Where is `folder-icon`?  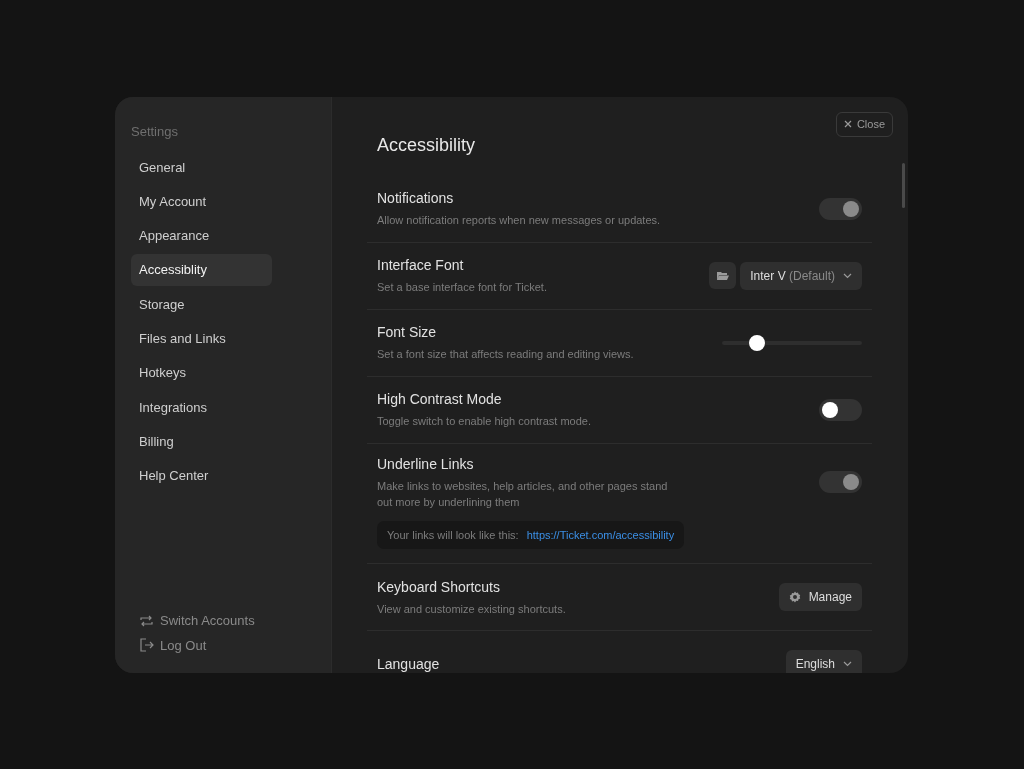
folder-icon is located at coordinates (722, 275).